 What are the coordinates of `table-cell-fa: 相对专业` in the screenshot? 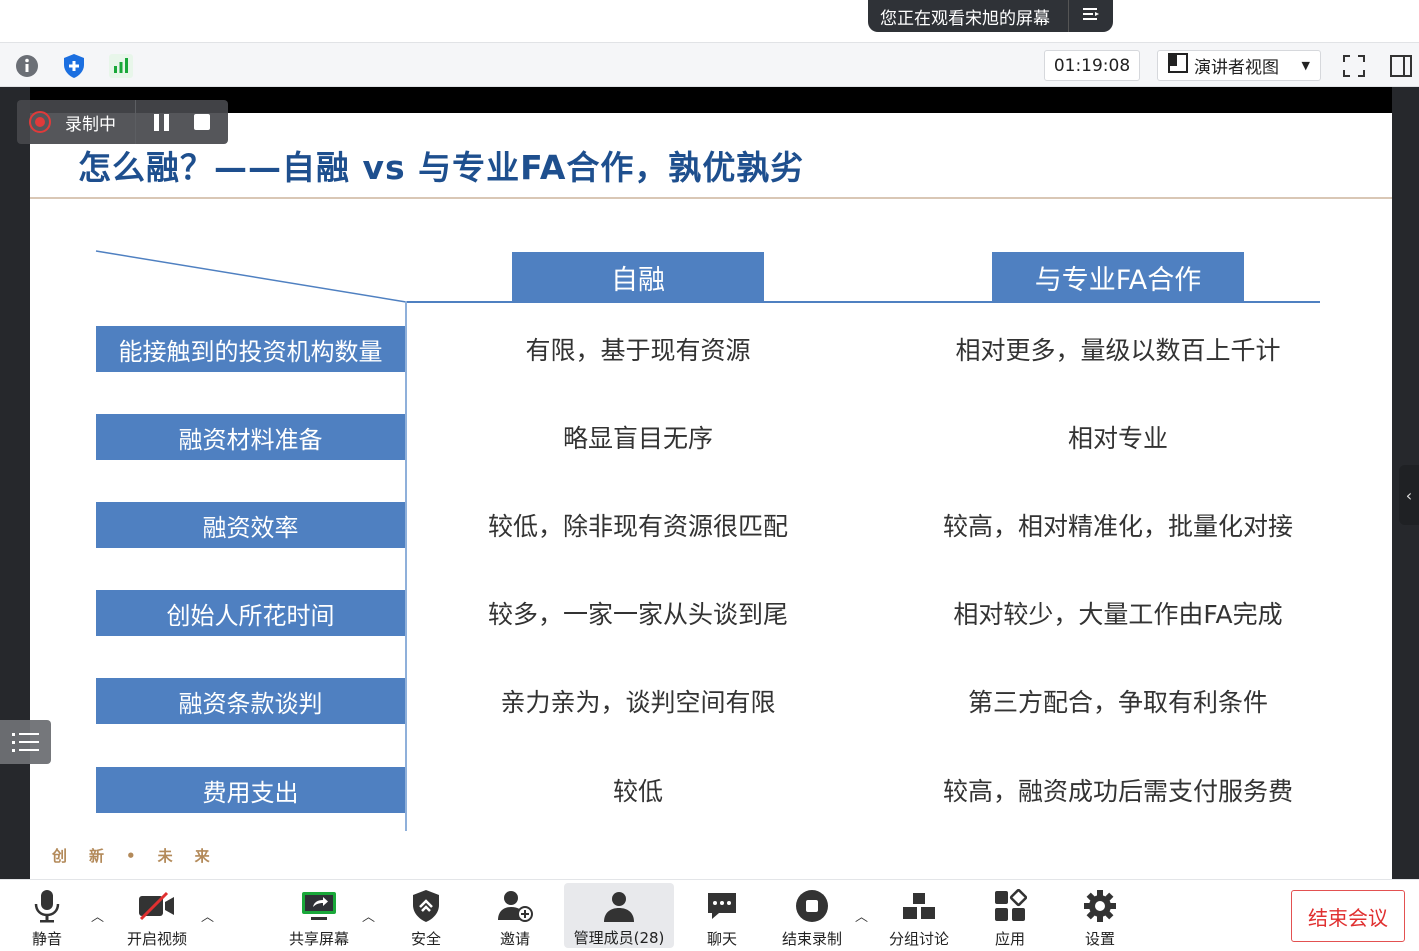 It's located at (1117, 438).